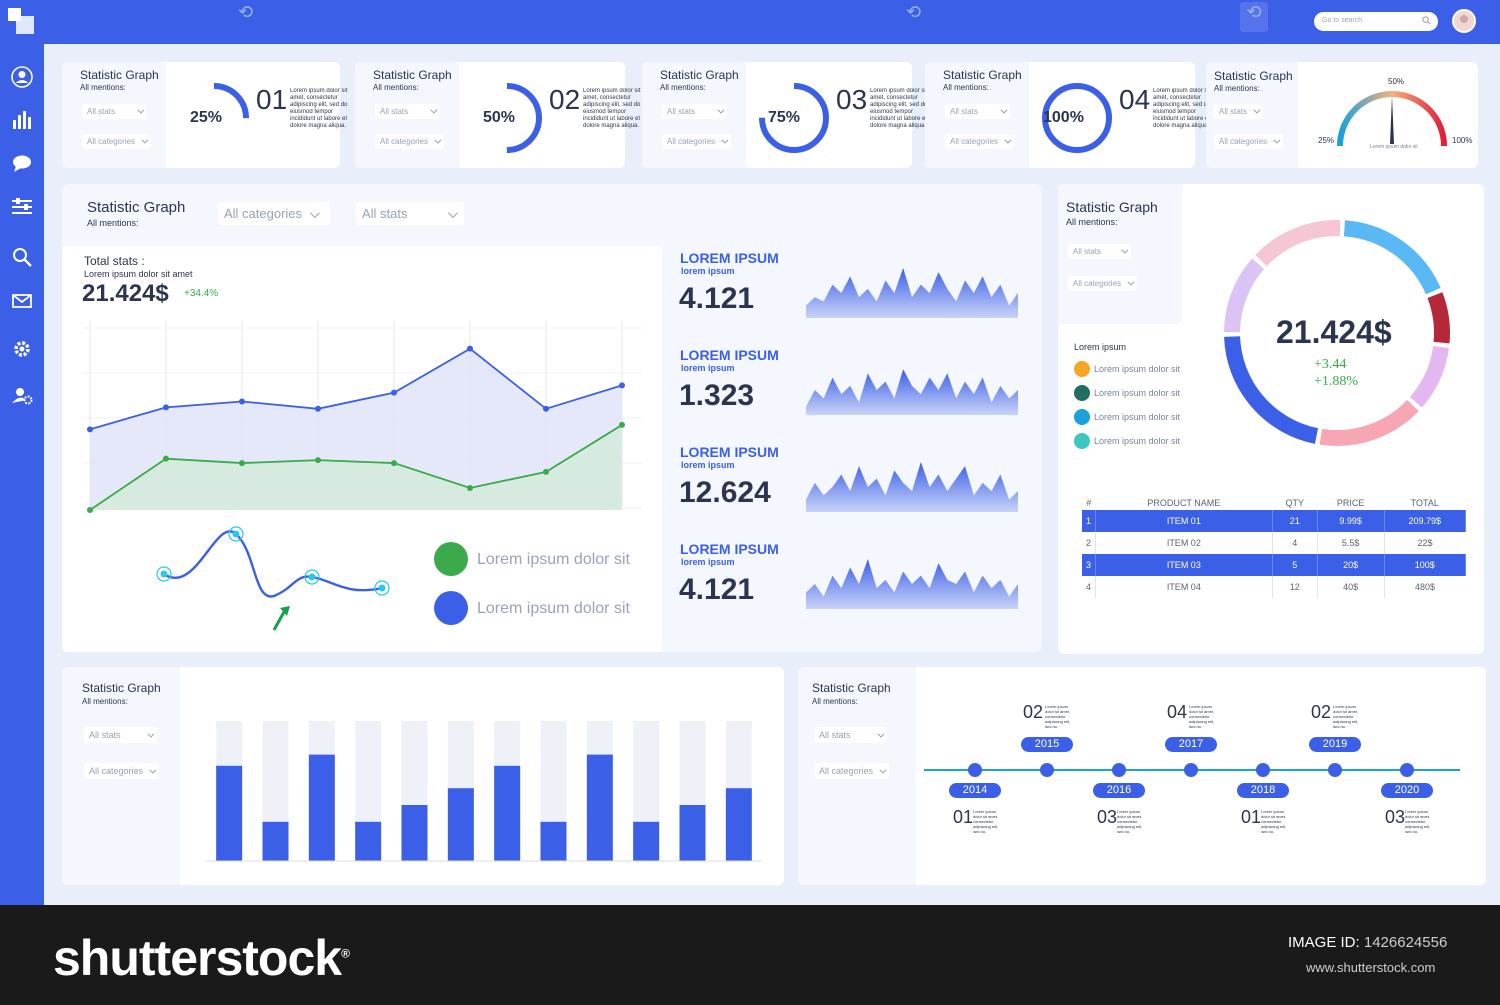 Image resolution: width=1500 pixels, height=1005 pixels. What do you see at coordinates (21, 21) in the screenshot?
I see `app-logo-icon` at bounding box center [21, 21].